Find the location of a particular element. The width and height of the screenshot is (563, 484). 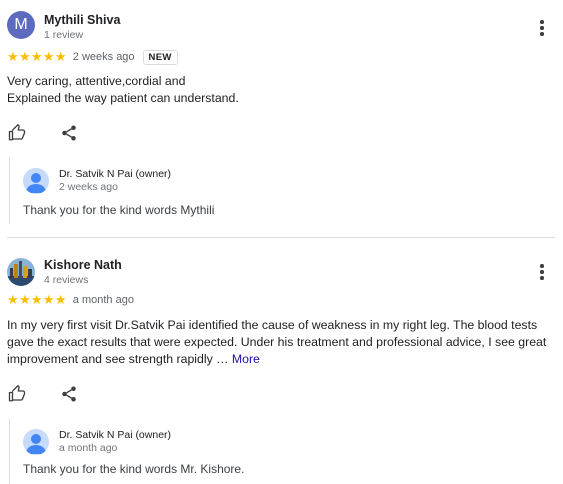

review-date: a month ago is located at coordinates (103, 300).